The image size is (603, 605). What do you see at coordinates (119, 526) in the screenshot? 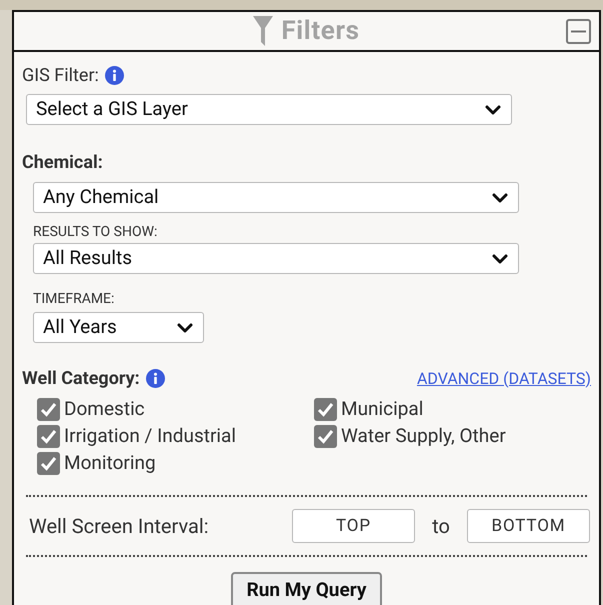
I see `well-screen-interval-label: Well Screen Interval:` at bounding box center [119, 526].